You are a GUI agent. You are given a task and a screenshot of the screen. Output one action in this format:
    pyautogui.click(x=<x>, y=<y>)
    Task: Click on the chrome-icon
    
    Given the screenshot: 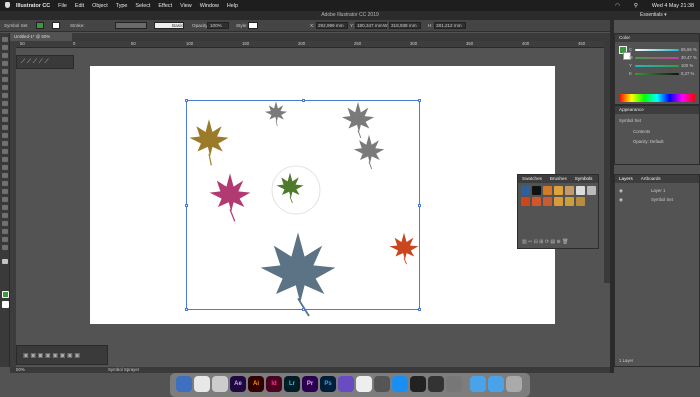 What is the action you would take?
    pyautogui.click(x=202, y=384)
    